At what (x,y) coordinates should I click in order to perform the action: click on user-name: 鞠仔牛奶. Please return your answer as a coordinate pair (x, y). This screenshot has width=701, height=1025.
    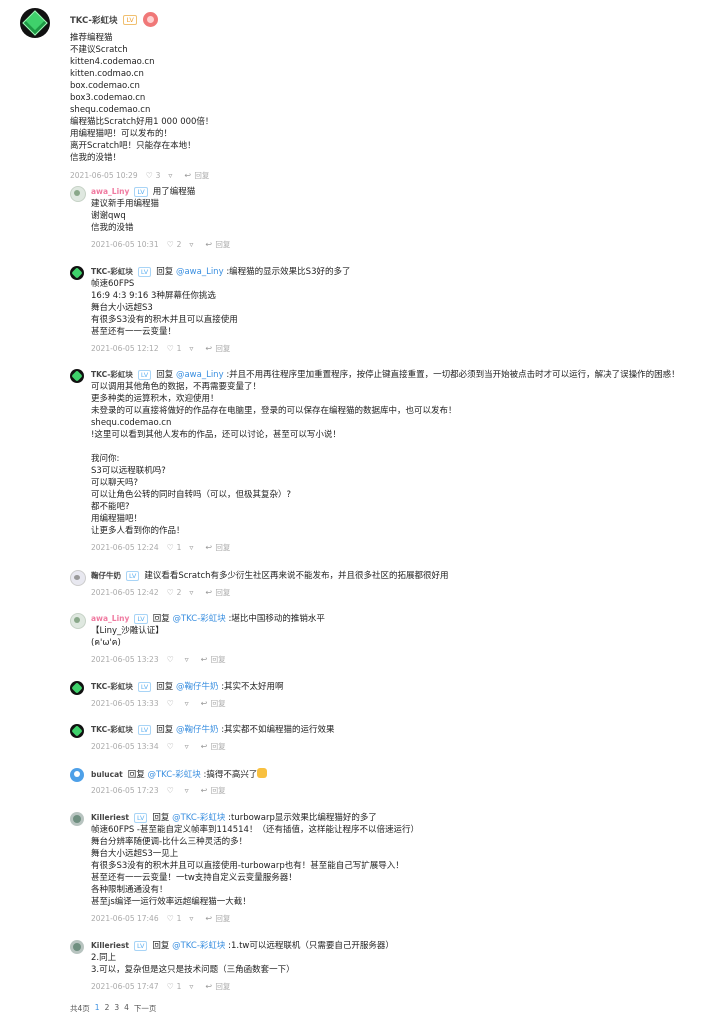
    Looking at the image, I should click on (106, 576).